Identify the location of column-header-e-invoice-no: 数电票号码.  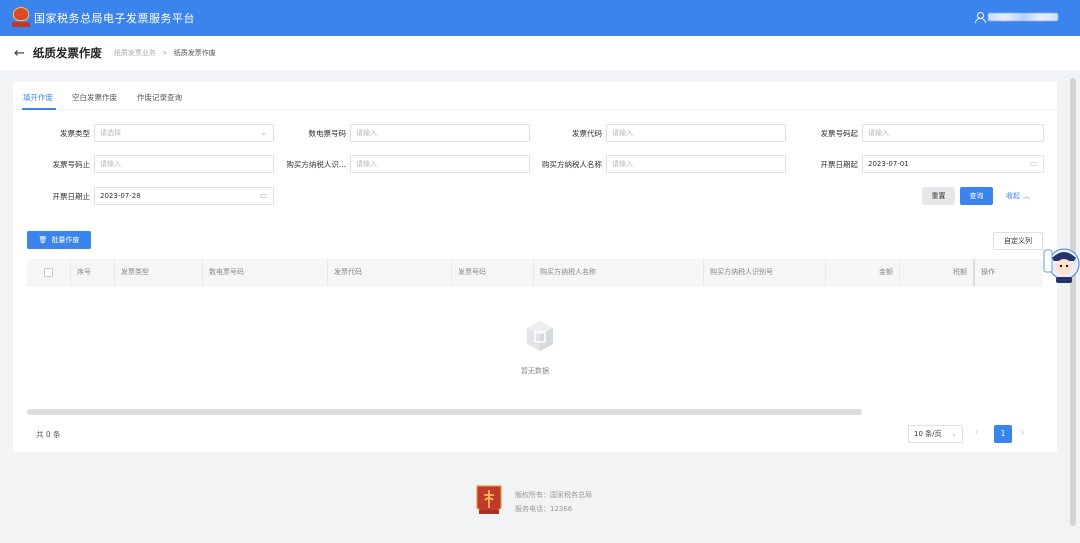
(264, 272).